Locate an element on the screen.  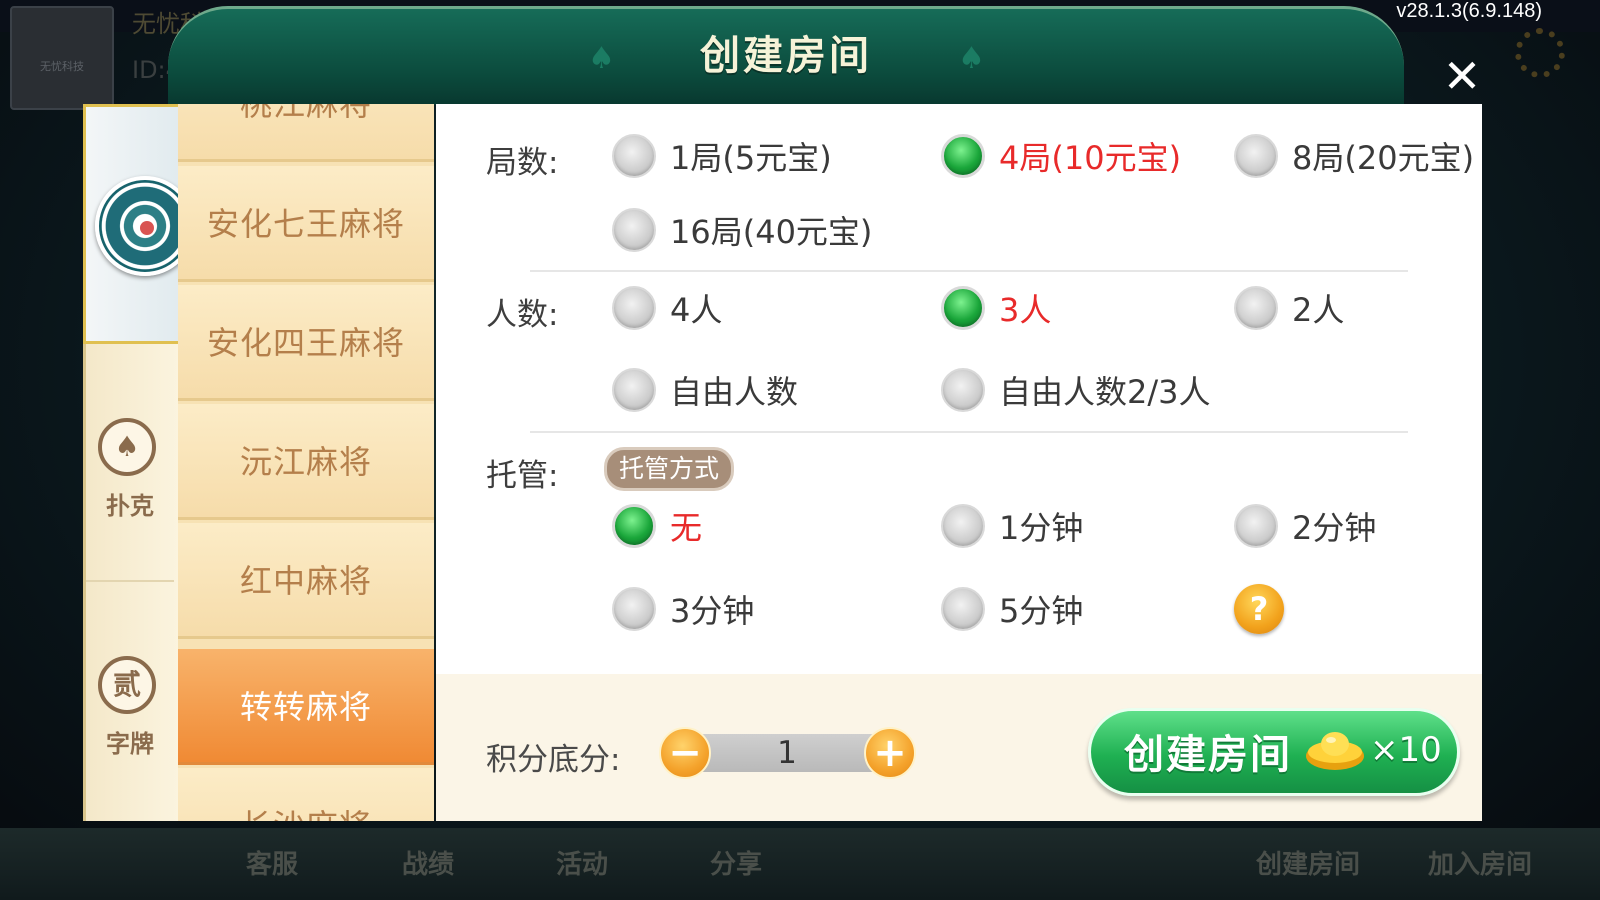
bg-tab-share: 分享 is located at coordinates (736, 865).